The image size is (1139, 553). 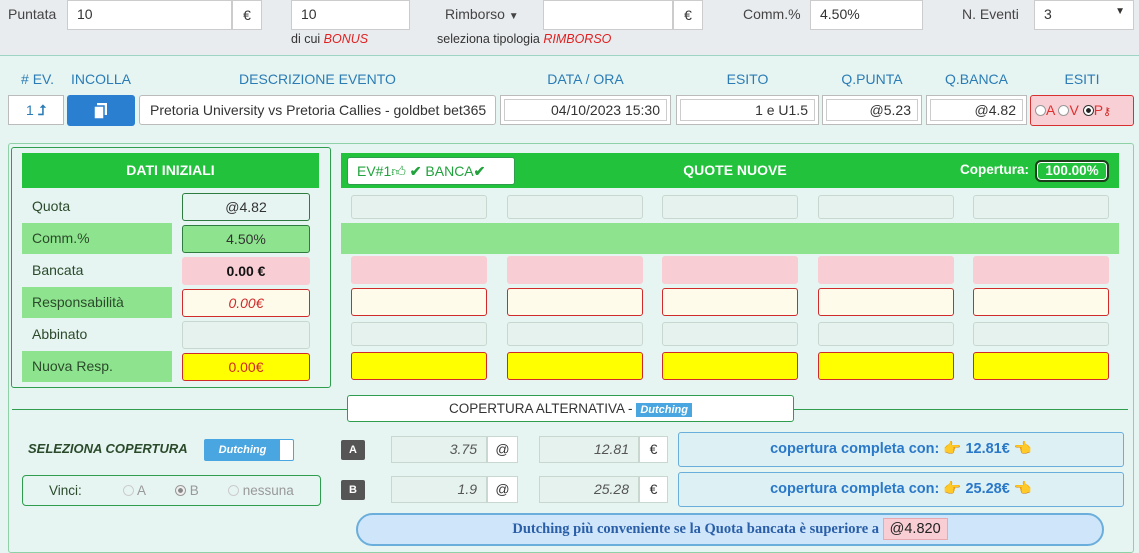 I want to click on abbinato-label: Abbinato, so click(x=60, y=334).